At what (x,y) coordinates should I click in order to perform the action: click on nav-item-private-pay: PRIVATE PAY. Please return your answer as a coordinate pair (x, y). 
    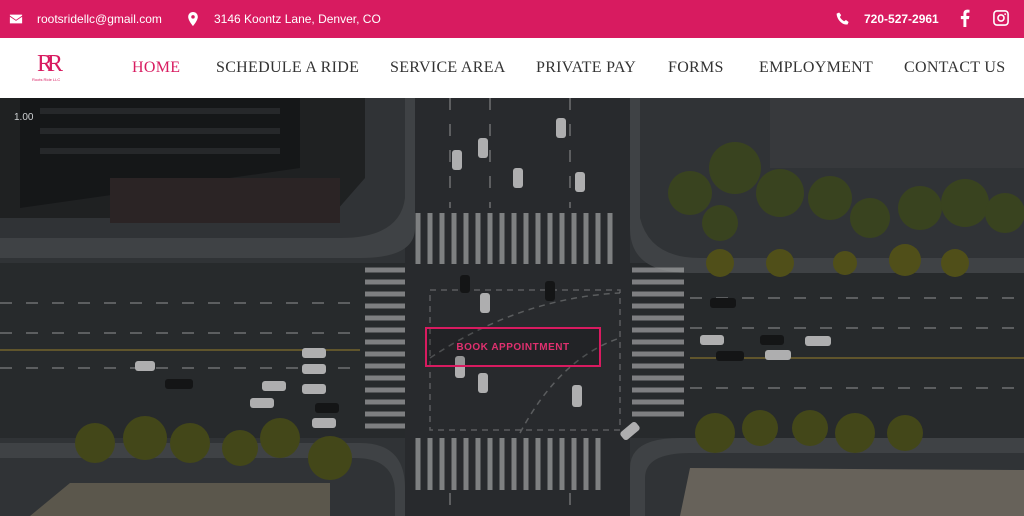
    Looking at the image, I should click on (586, 68).